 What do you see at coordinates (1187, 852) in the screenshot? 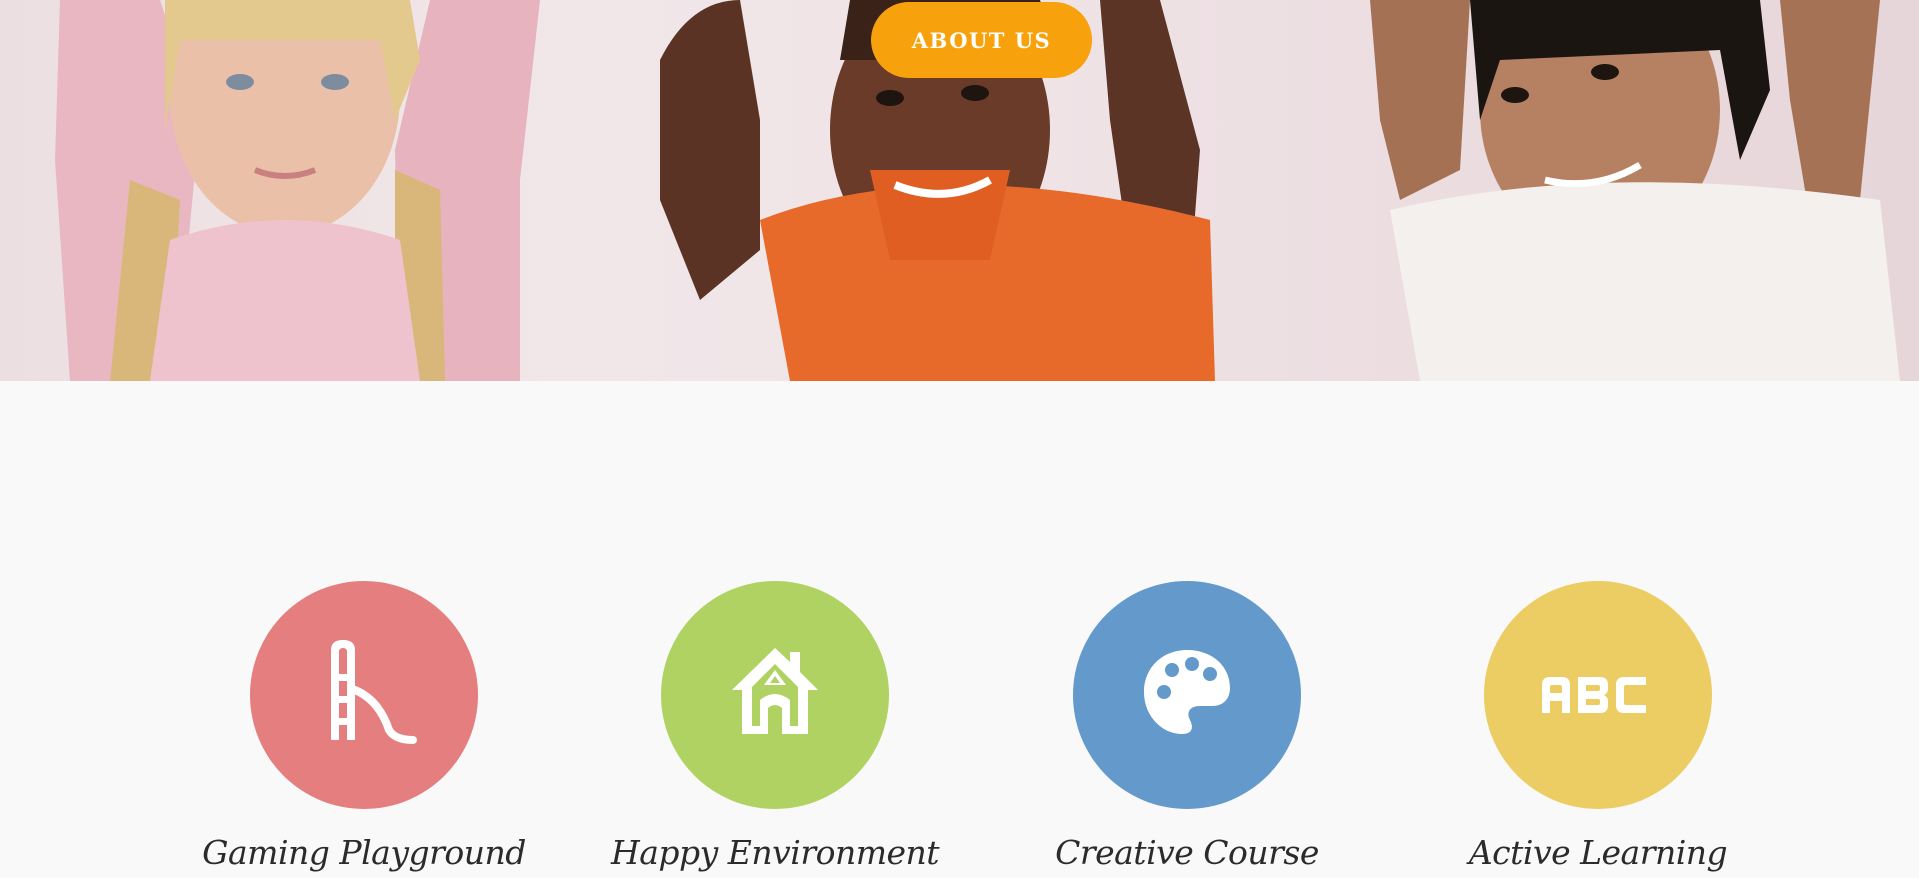
I see `feature-title: Creative Course` at bounding box center [1187, 852].